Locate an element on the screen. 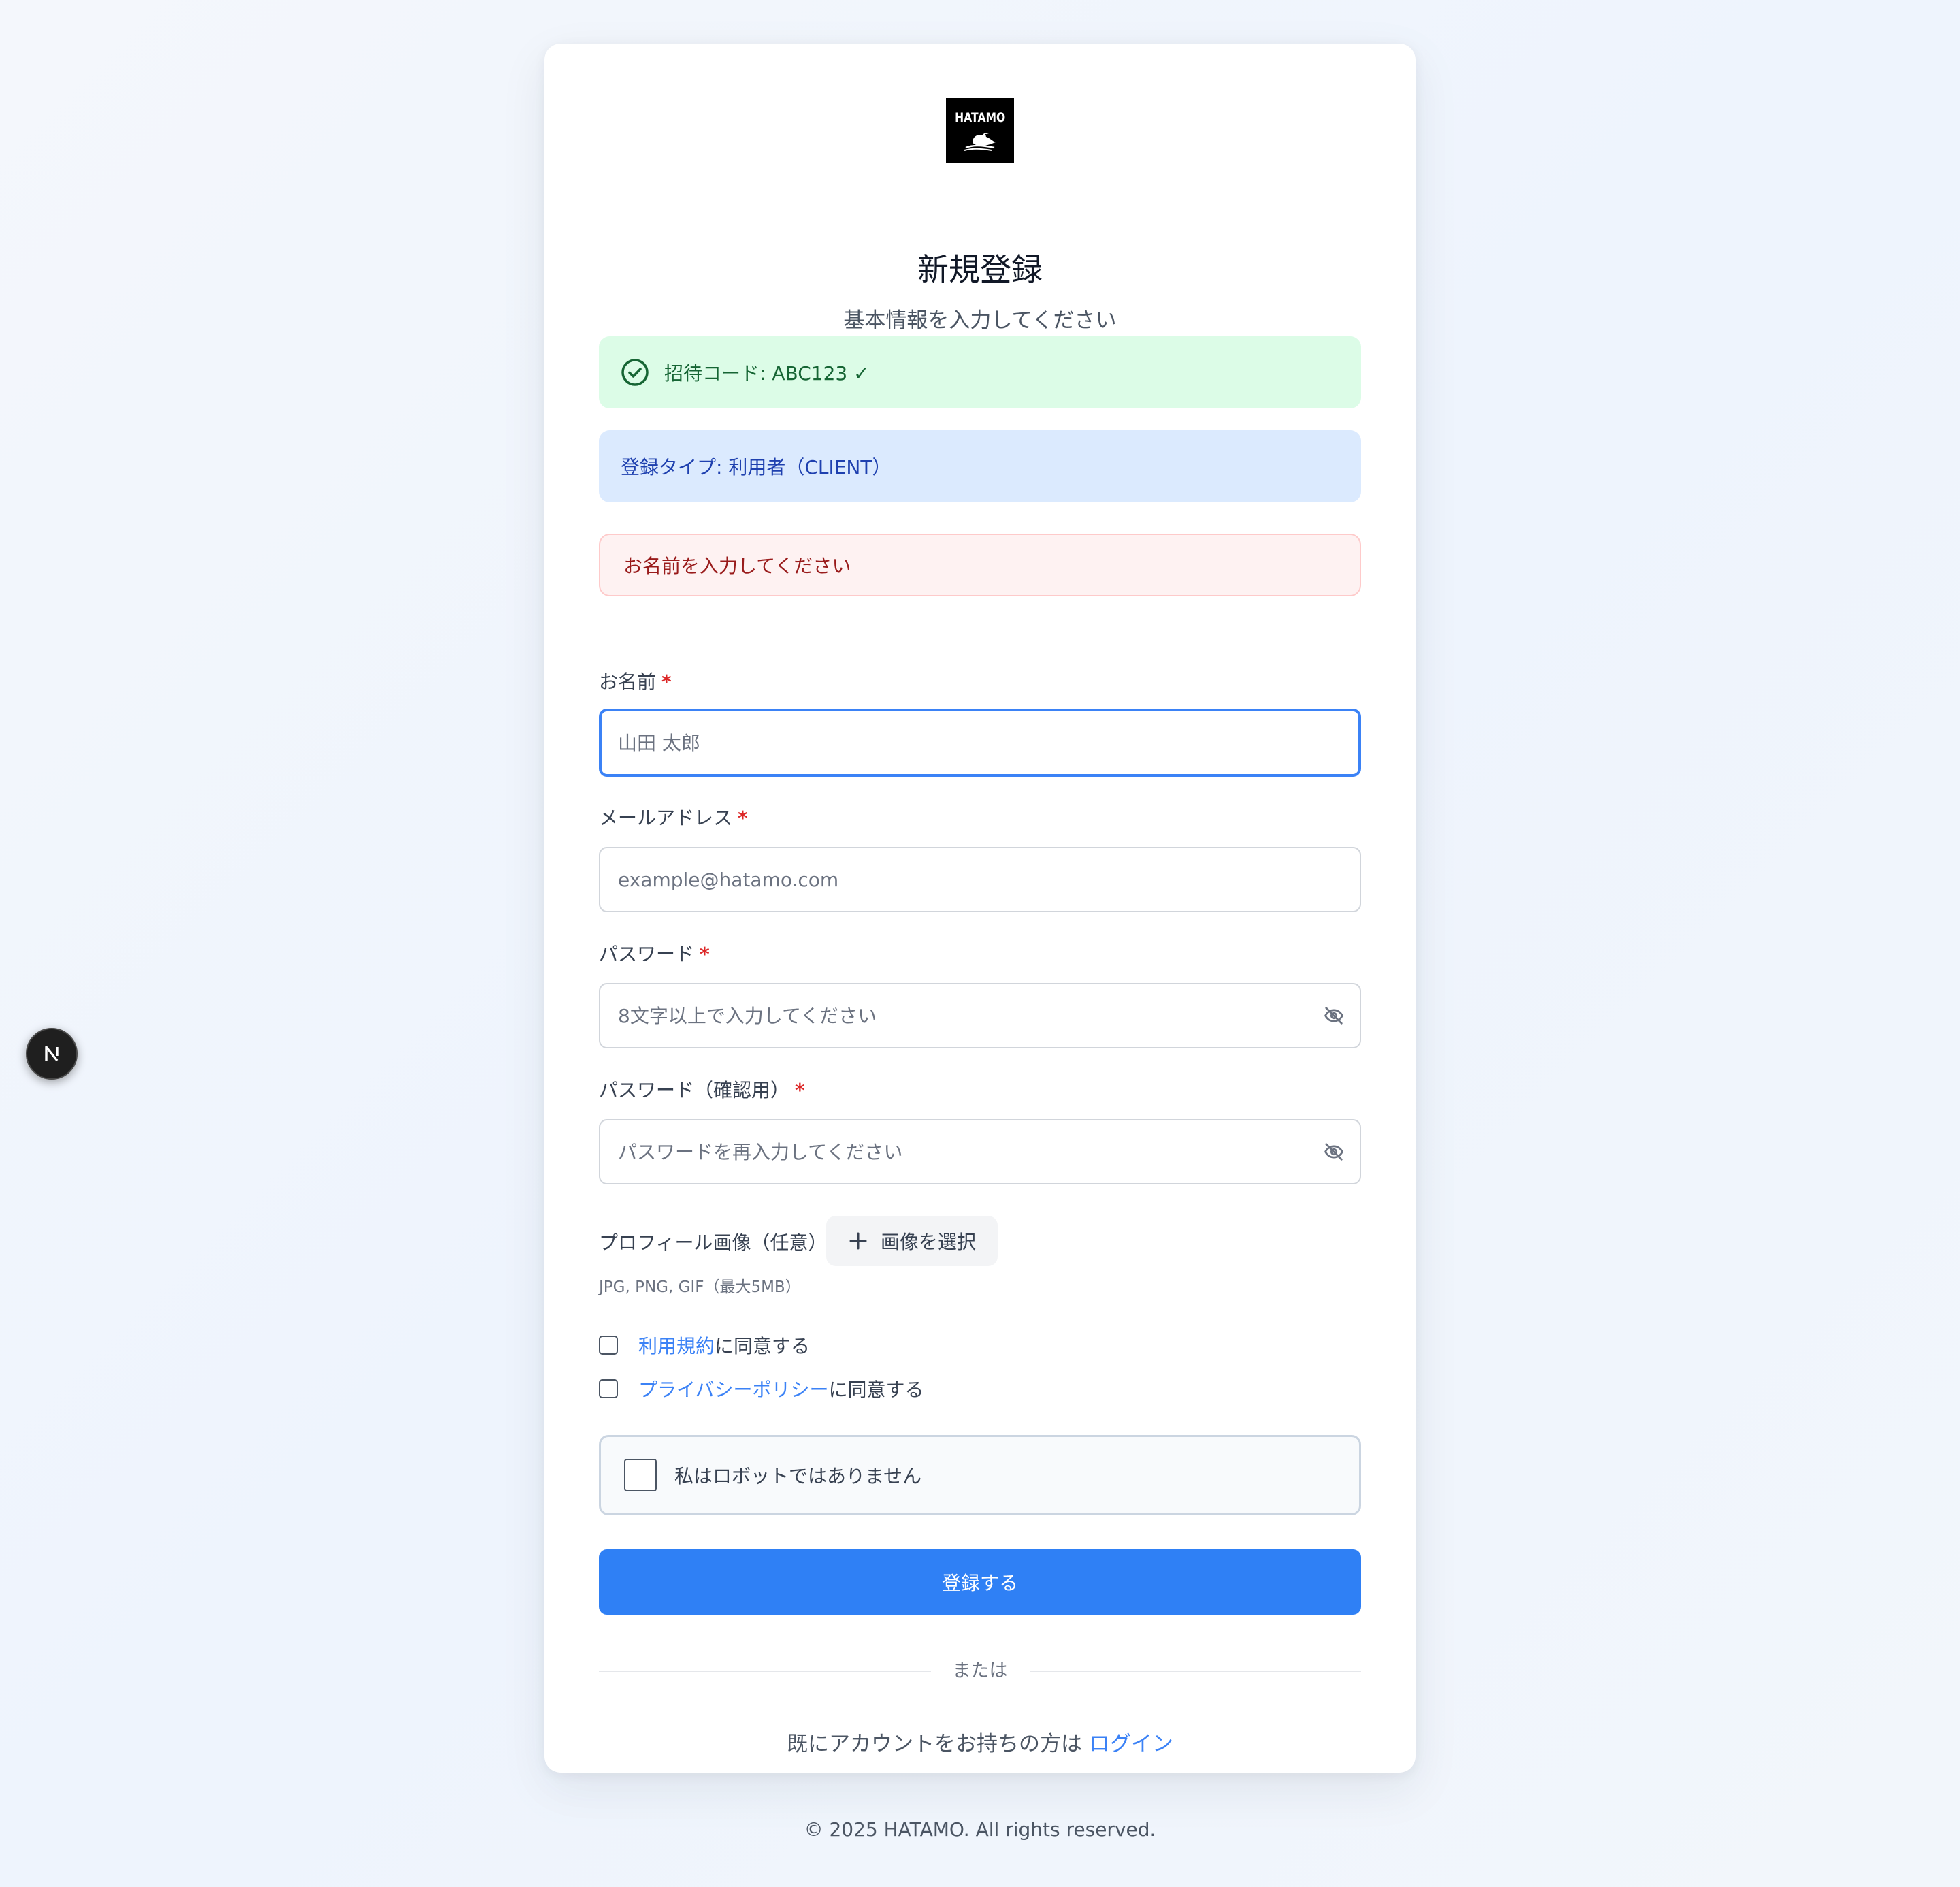 The height and width of the screenshot is (1887, 1960). toggle-password-visibility-button is located at coordinates (1334, 1016).